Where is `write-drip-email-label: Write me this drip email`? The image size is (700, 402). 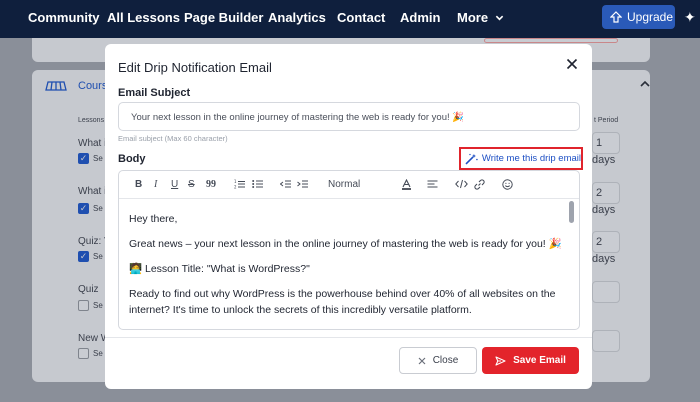
write-drip-email-label: Write me this drip email is located at coordinates (531, 158).